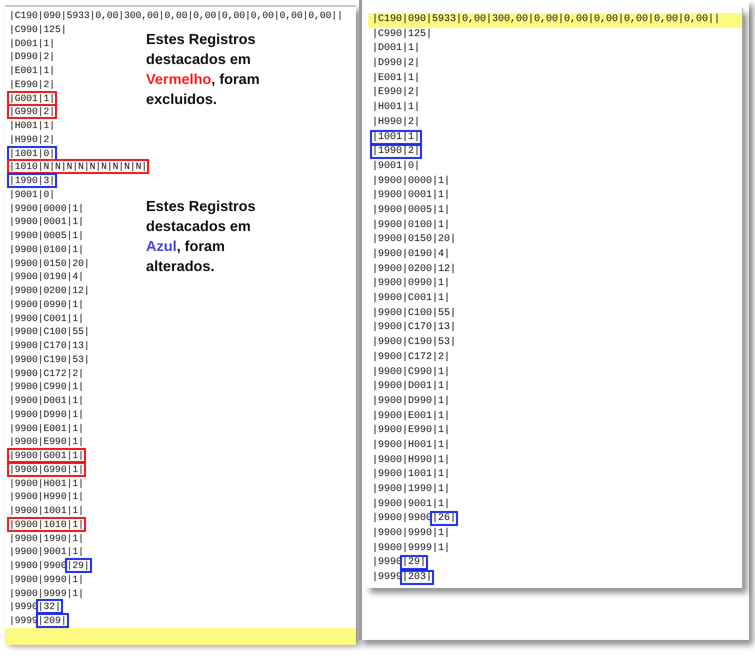  Describe the element at coordinates (32, 153) in the screenshot. I see `marked-code-text: |1001|0|` at that location.